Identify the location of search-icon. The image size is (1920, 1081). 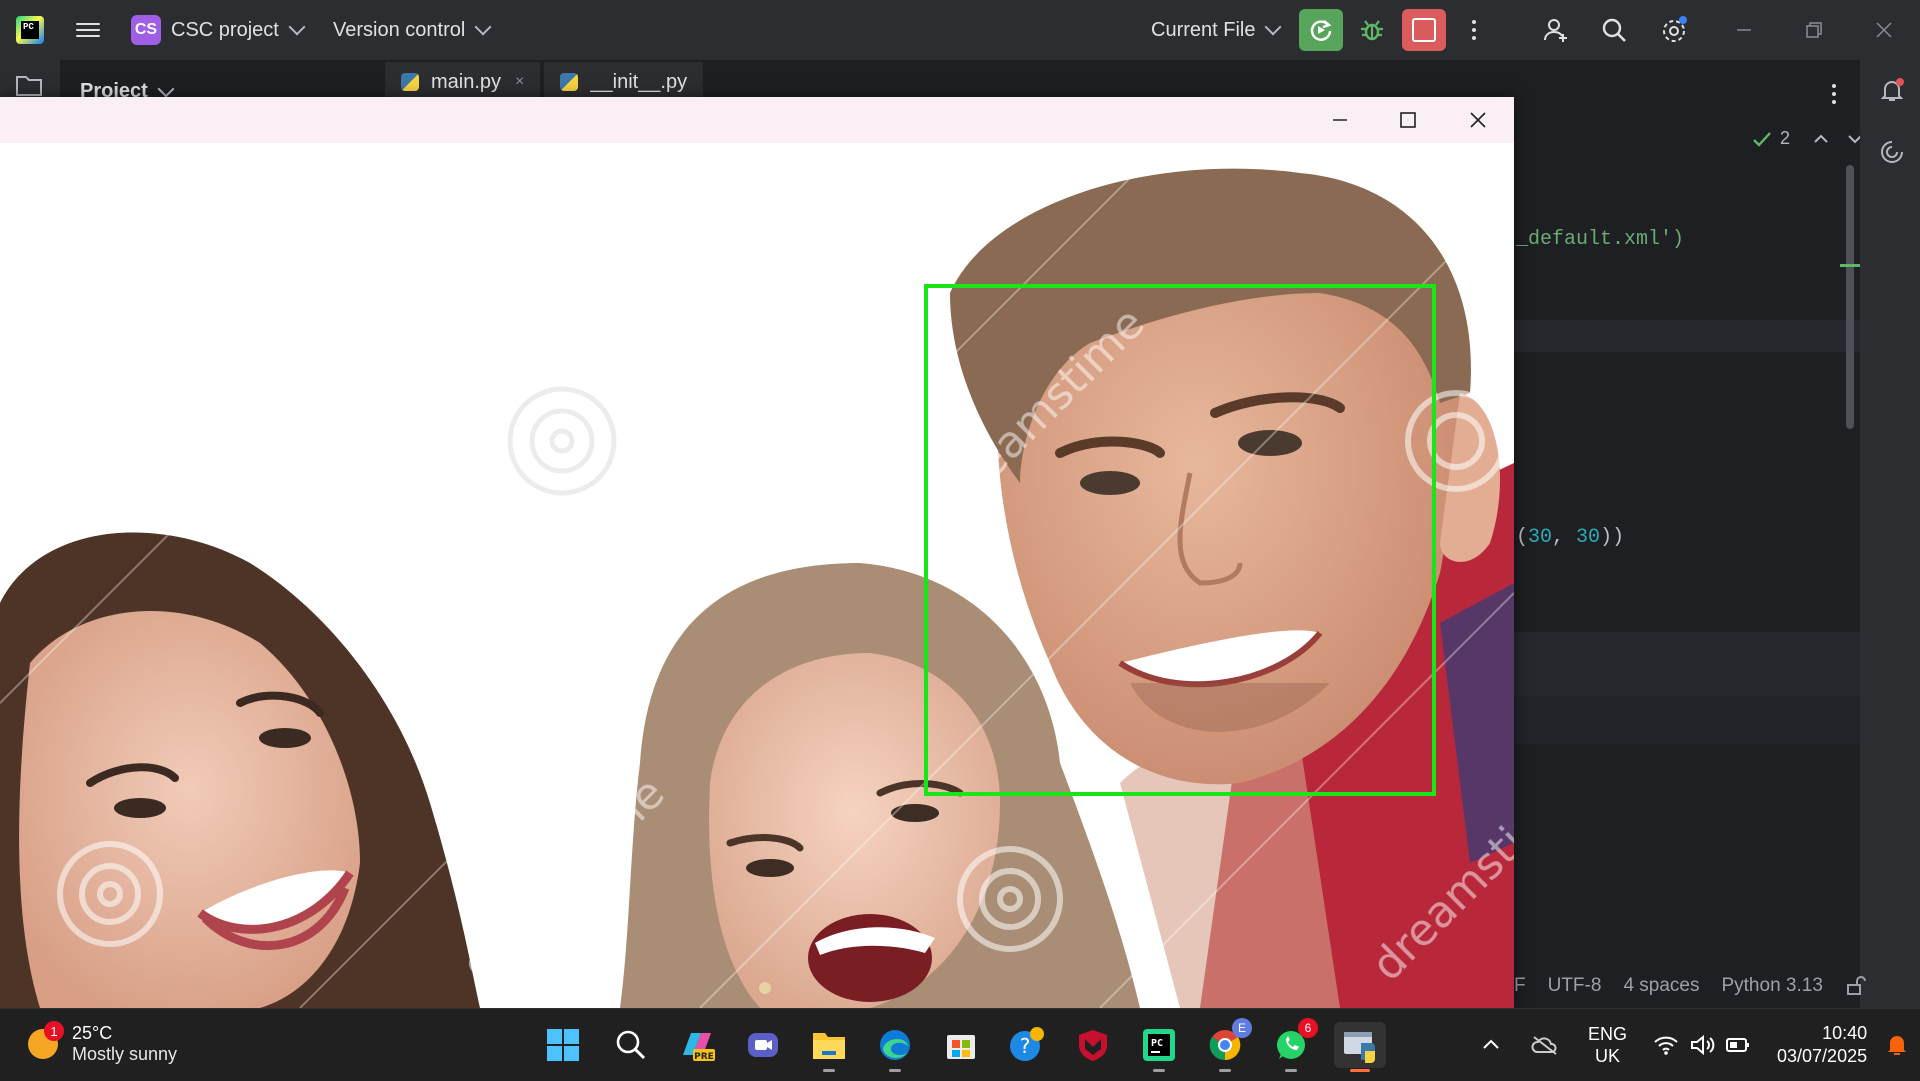
(1614, 30).